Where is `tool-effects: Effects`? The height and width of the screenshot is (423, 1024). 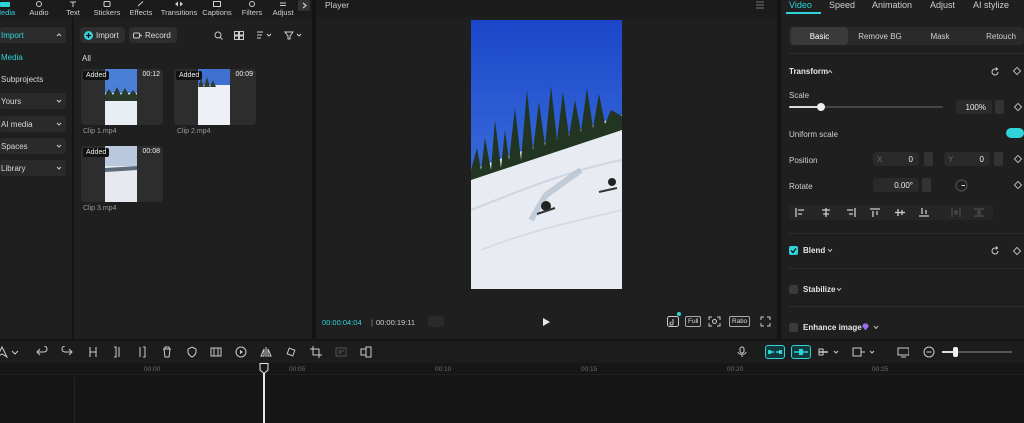 tool-effects: Effects is located at coordinates (141, 8).